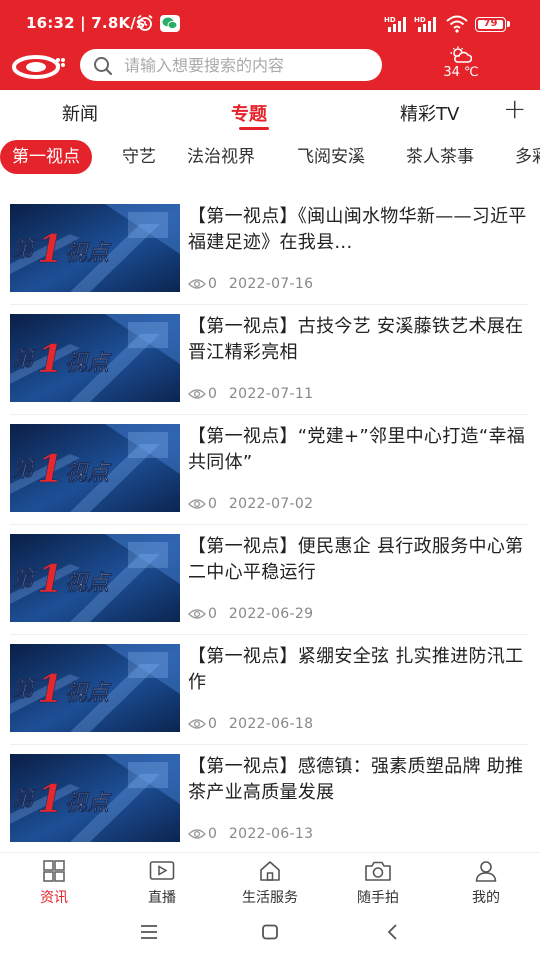  What do you see at coordinates (358, 450) in the screenshot?
I see `article-title: 【第一视点】“党建+”邻里中心打造“幸福共同体”` at bounding box center [358, 450].